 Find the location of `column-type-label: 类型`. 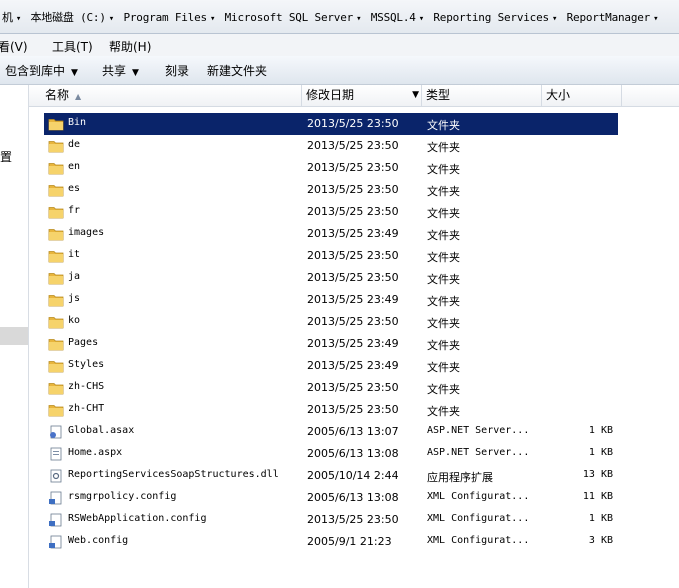

column-type-label: 类型 is located at coordinates (438, 95).